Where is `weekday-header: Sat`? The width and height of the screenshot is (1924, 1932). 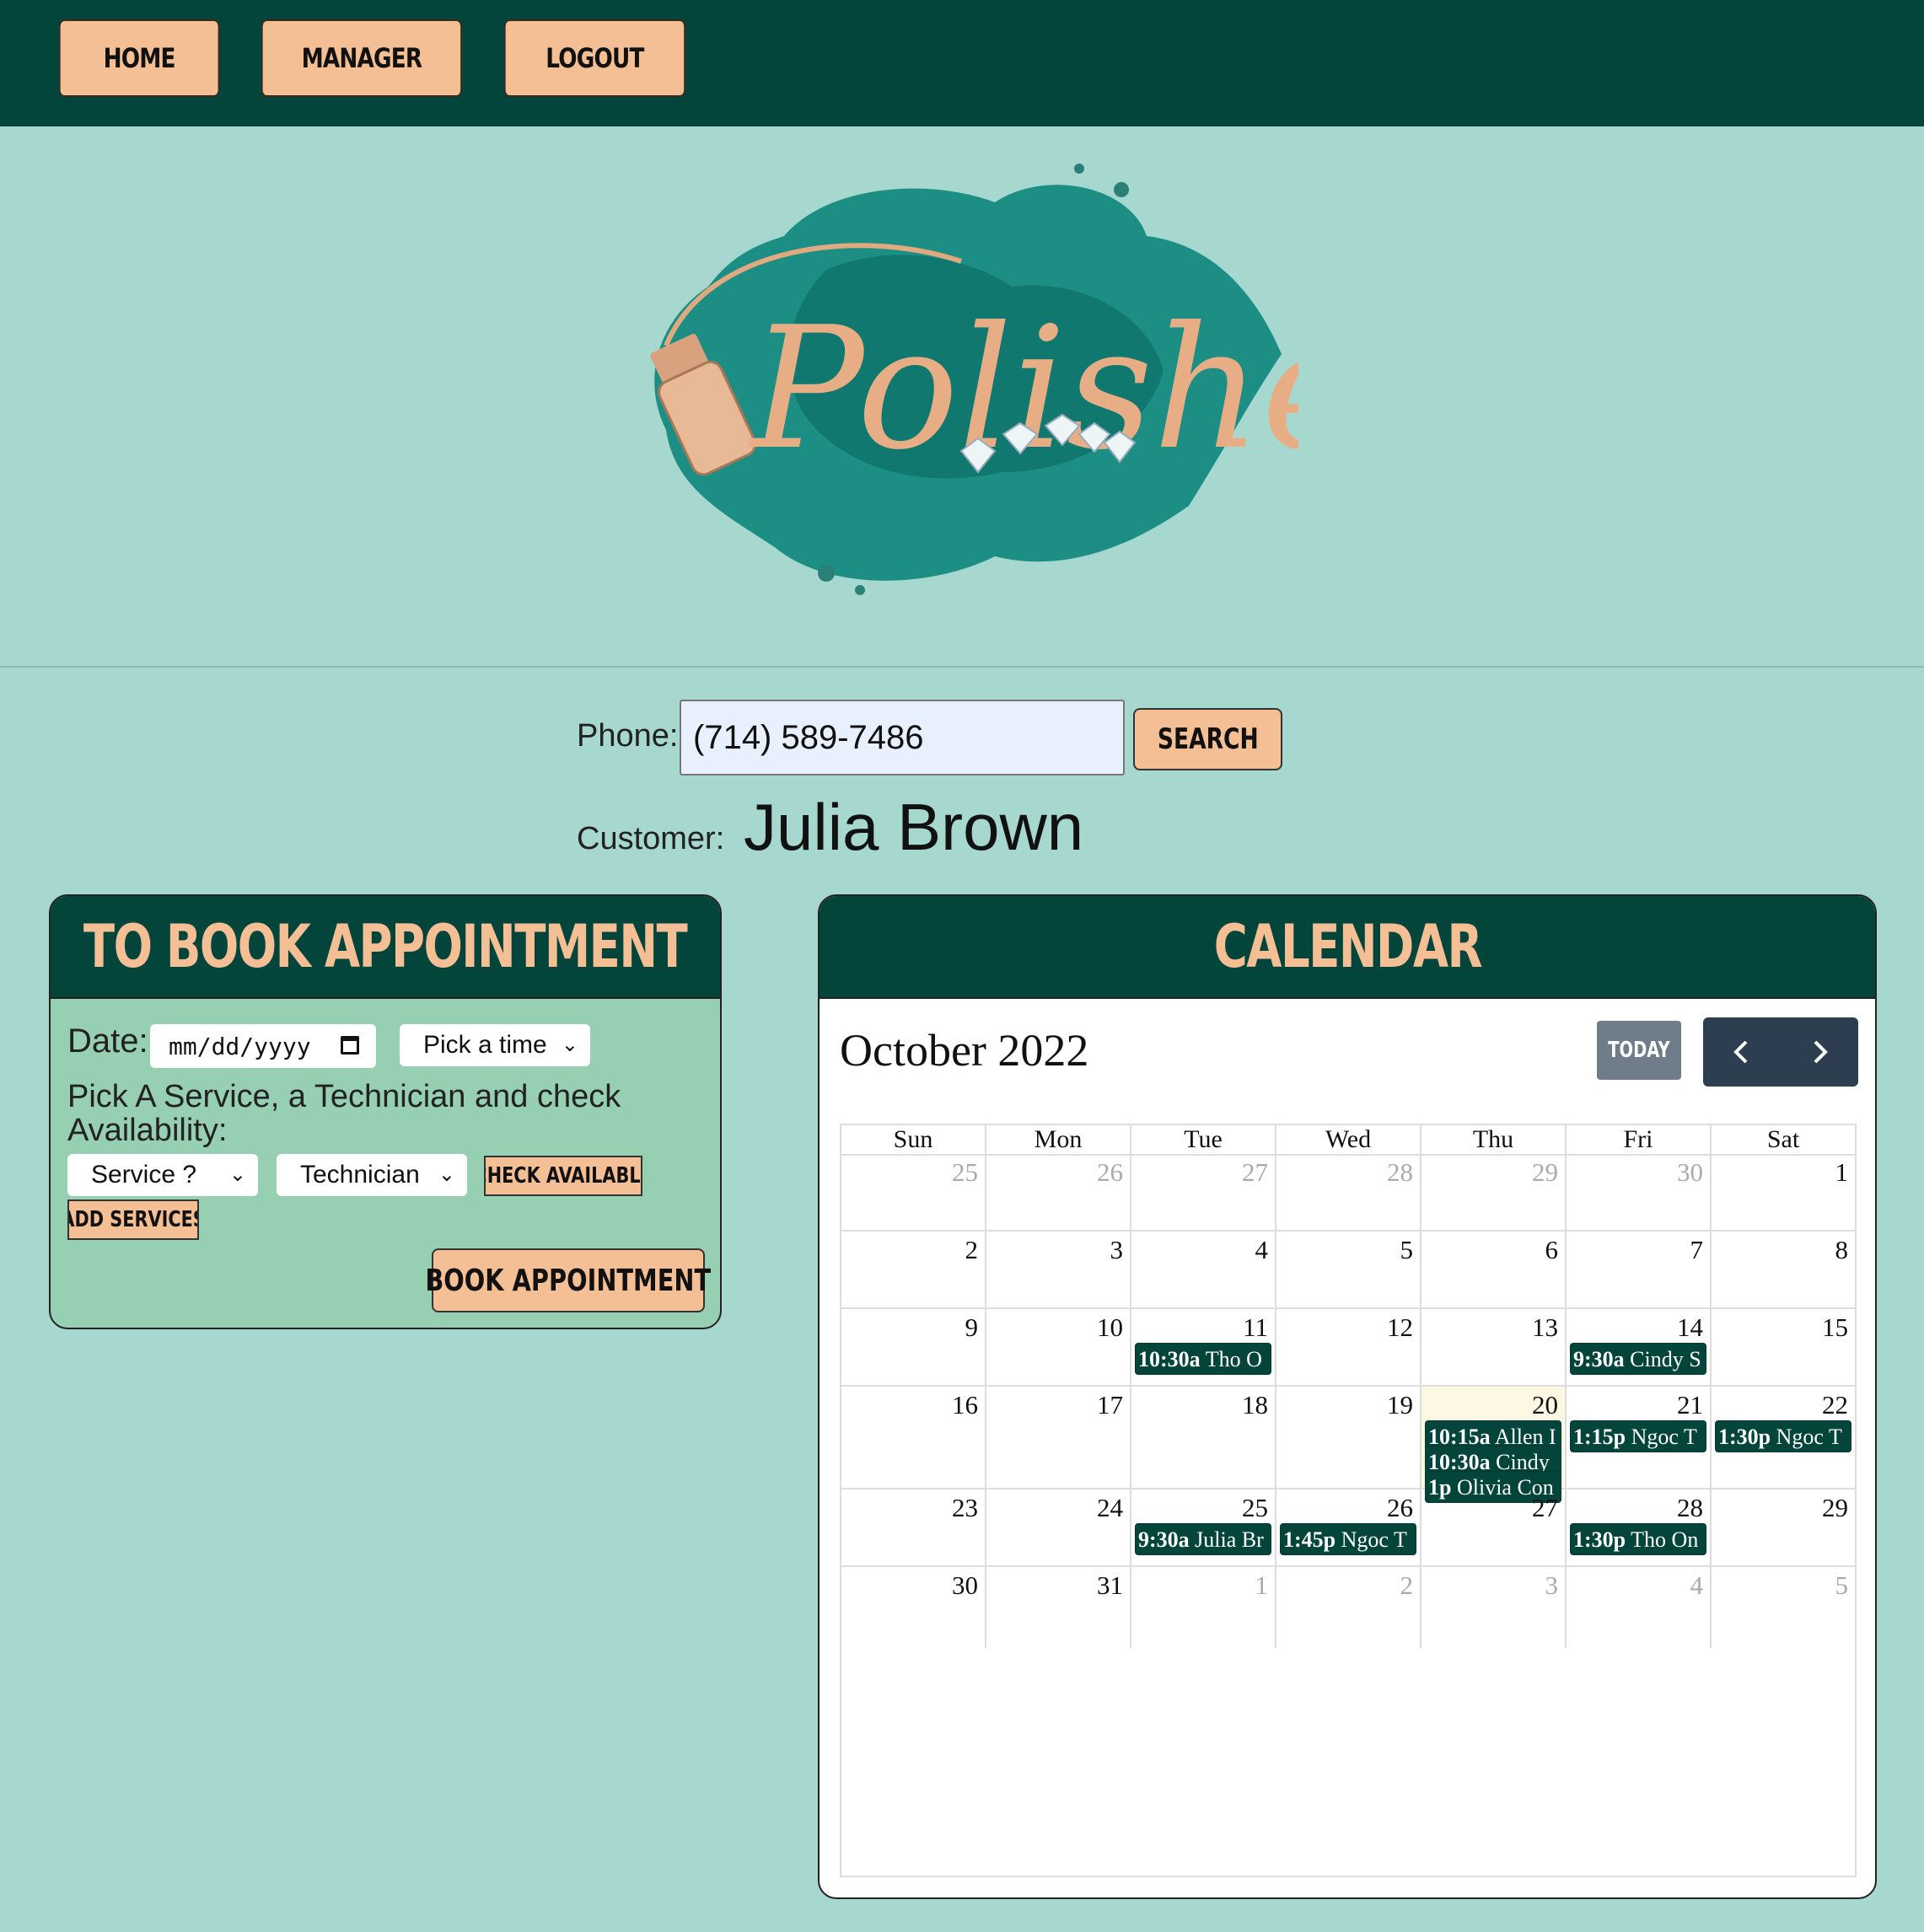
weekday-header: Sat is located at coordinates (1783, 1139).